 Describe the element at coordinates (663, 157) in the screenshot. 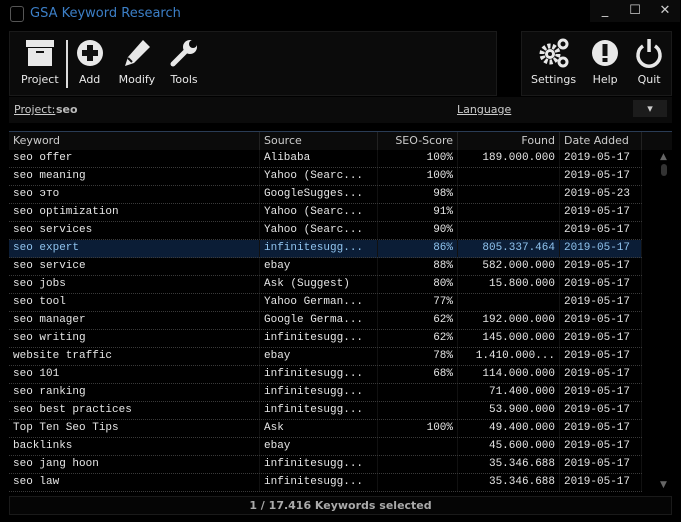

I see `scroll-up-arrow: ▲` at that location.